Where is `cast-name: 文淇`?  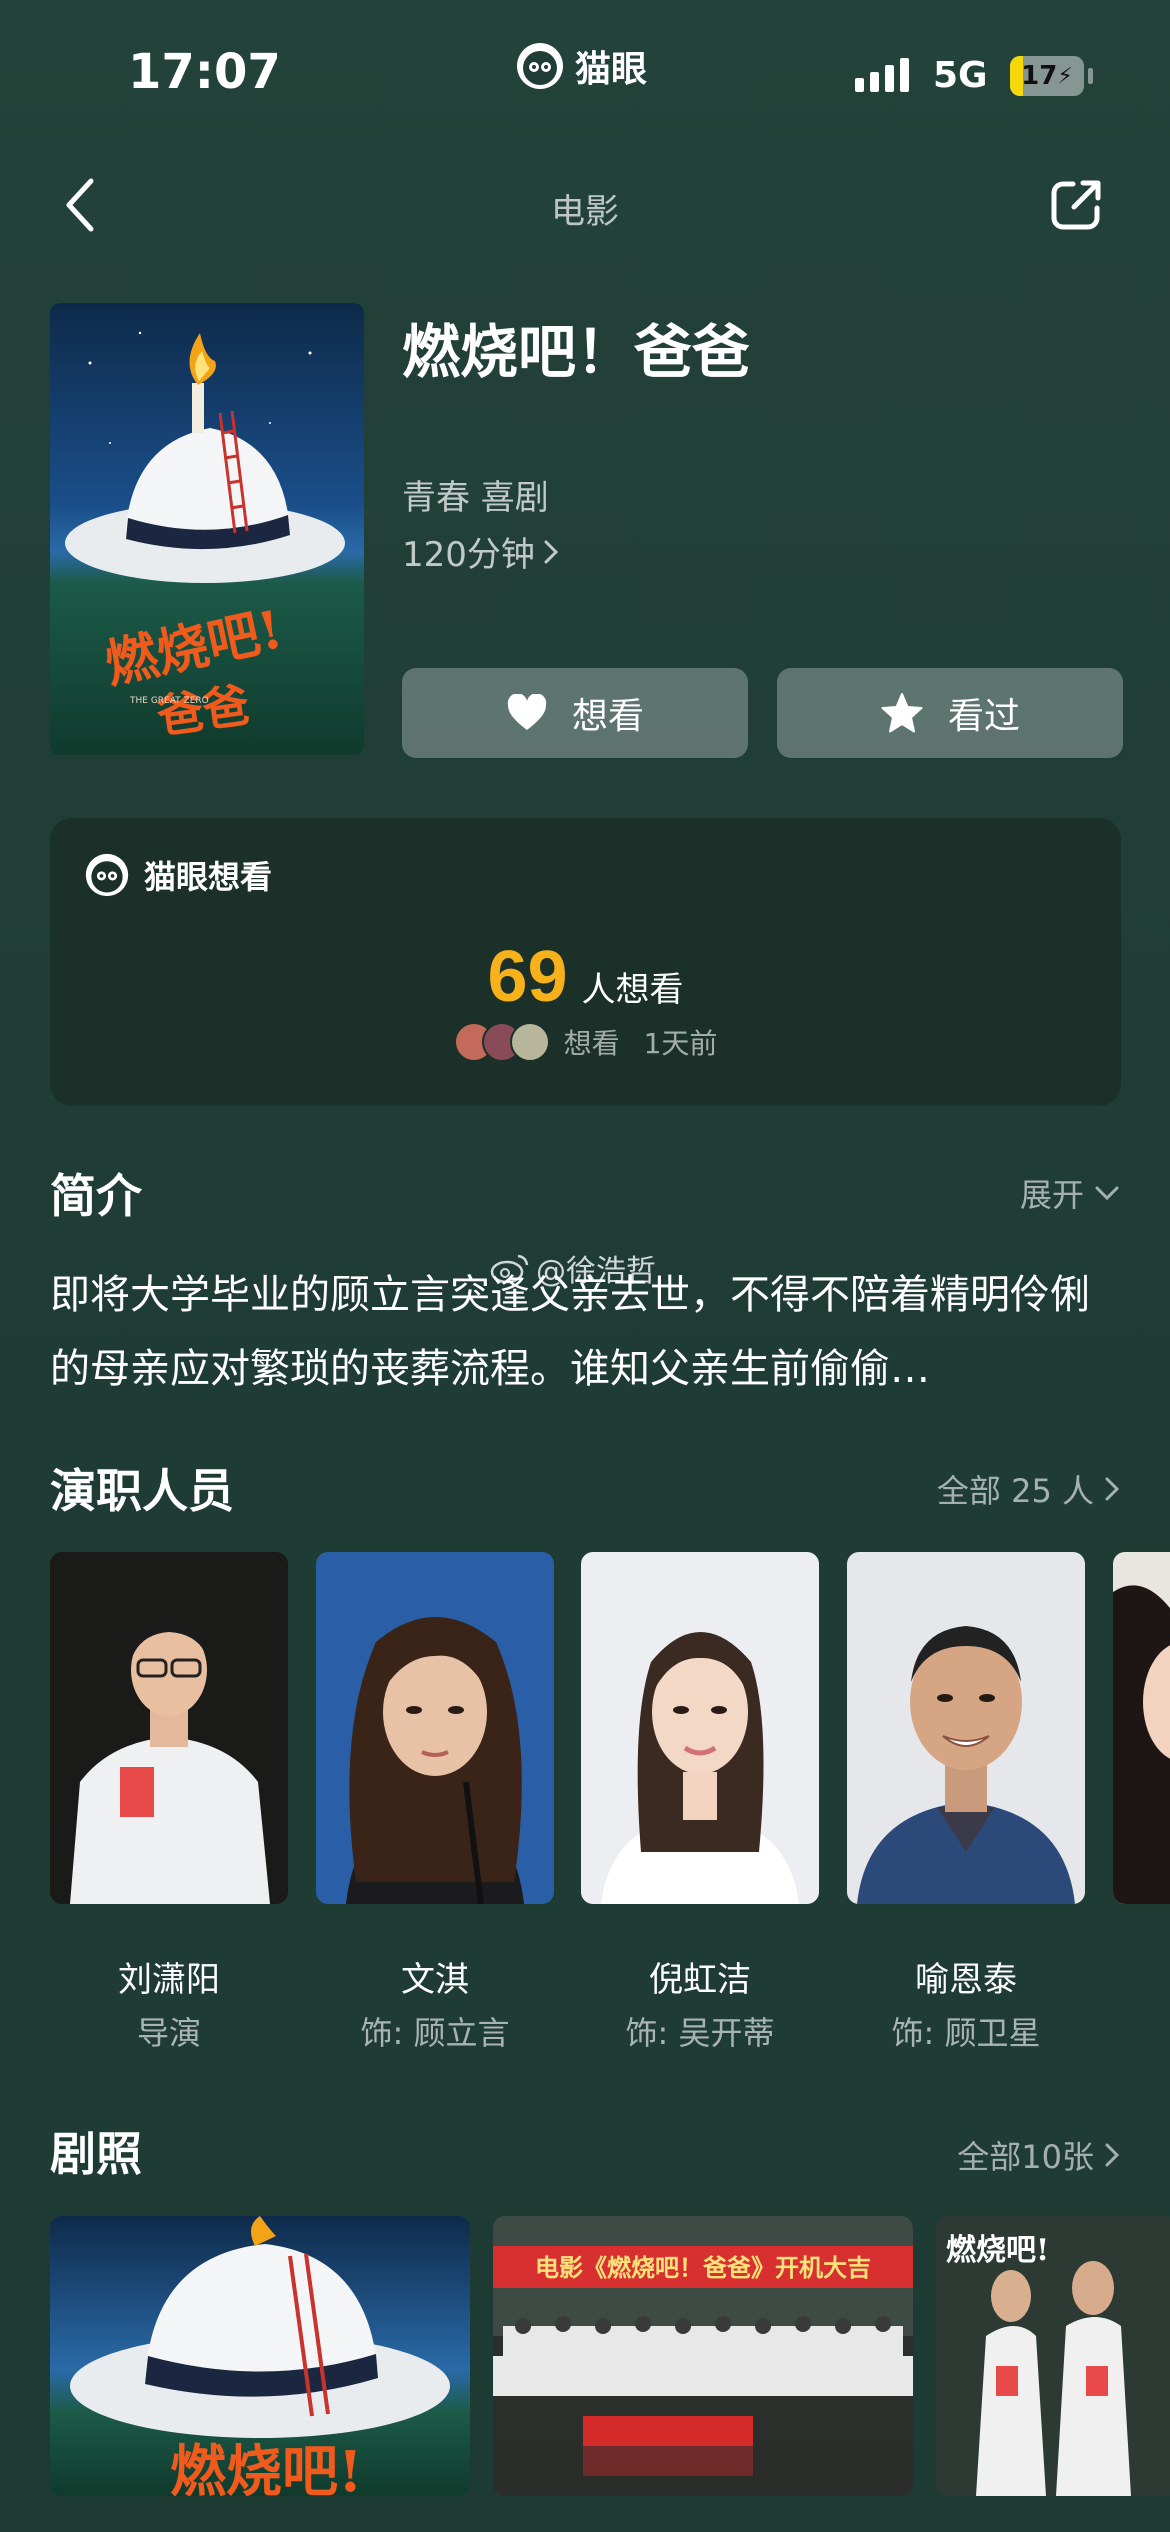
cast-name: 文淇 is located at coordinates (435, 1980).